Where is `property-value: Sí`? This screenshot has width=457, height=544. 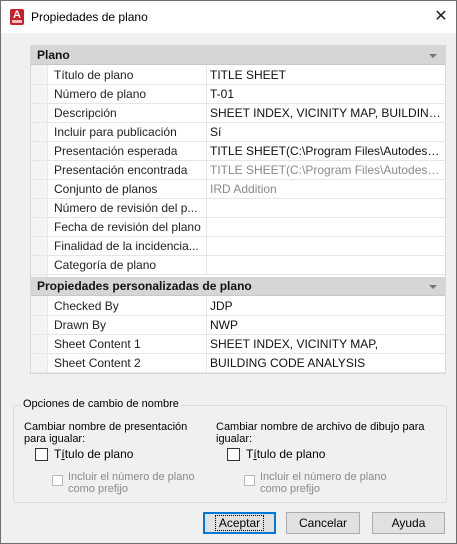 property-value: Sí is located at coordinates (326, 132).